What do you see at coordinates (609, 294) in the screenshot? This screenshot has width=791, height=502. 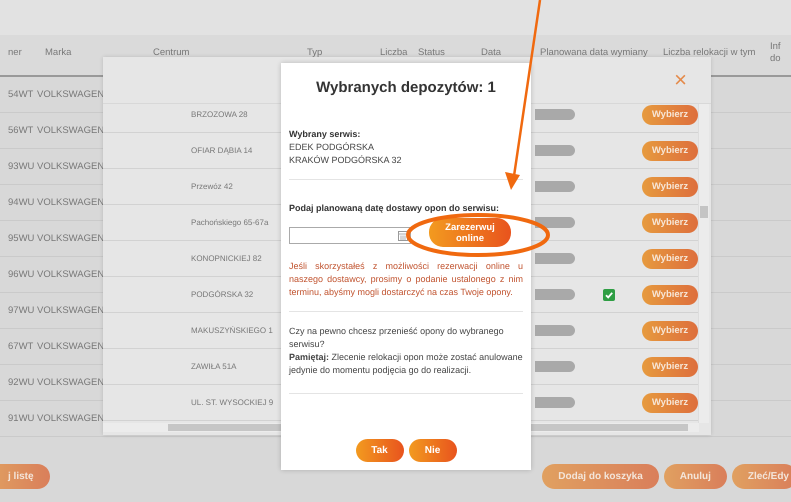 I see `checkbox-checked` at bounding box center [609, 294].